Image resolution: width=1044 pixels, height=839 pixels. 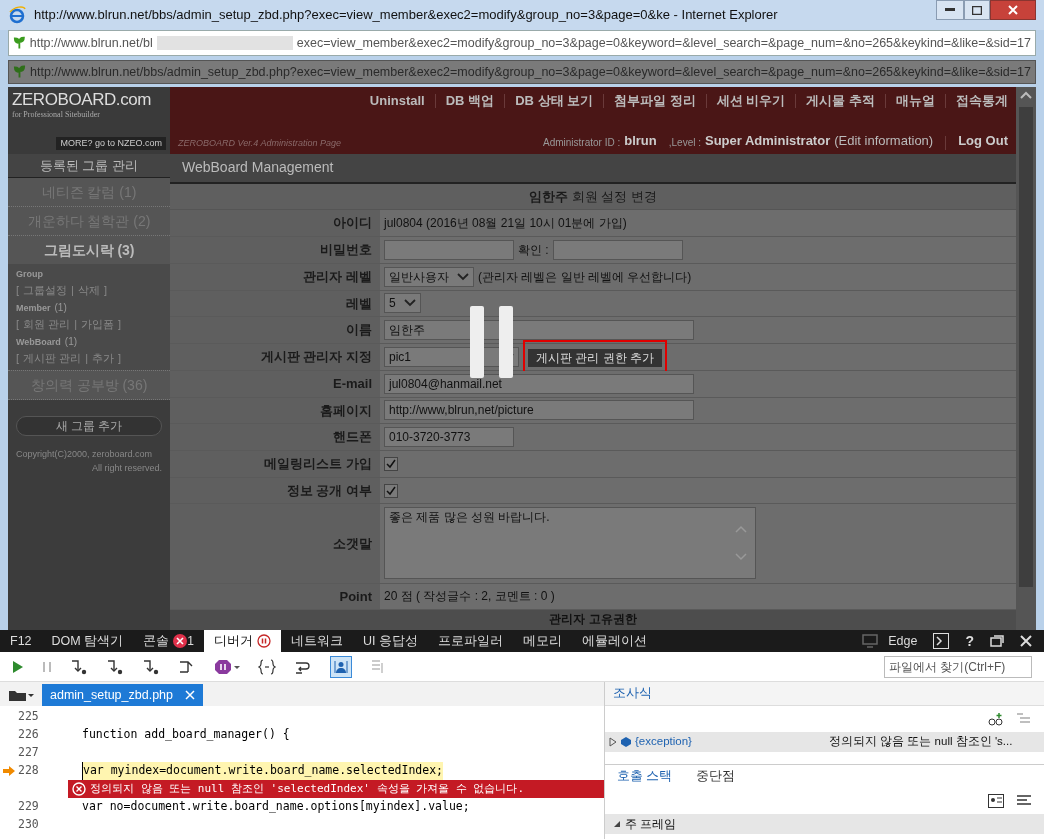 What do you see at coordinates (884, 140) in the screenshot?
I see `edit-info-link: (Edit information)` at bounding box center [884, 140].